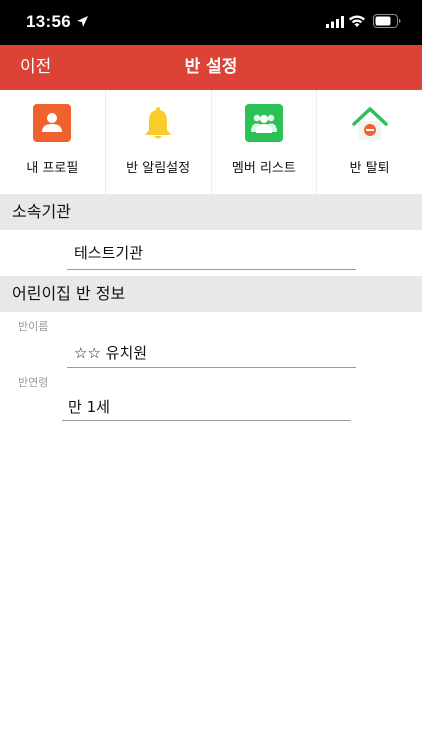 The width and height of the screenshot is (422, 750). I want to click on status-bar: 13:56, so click(211, 22).